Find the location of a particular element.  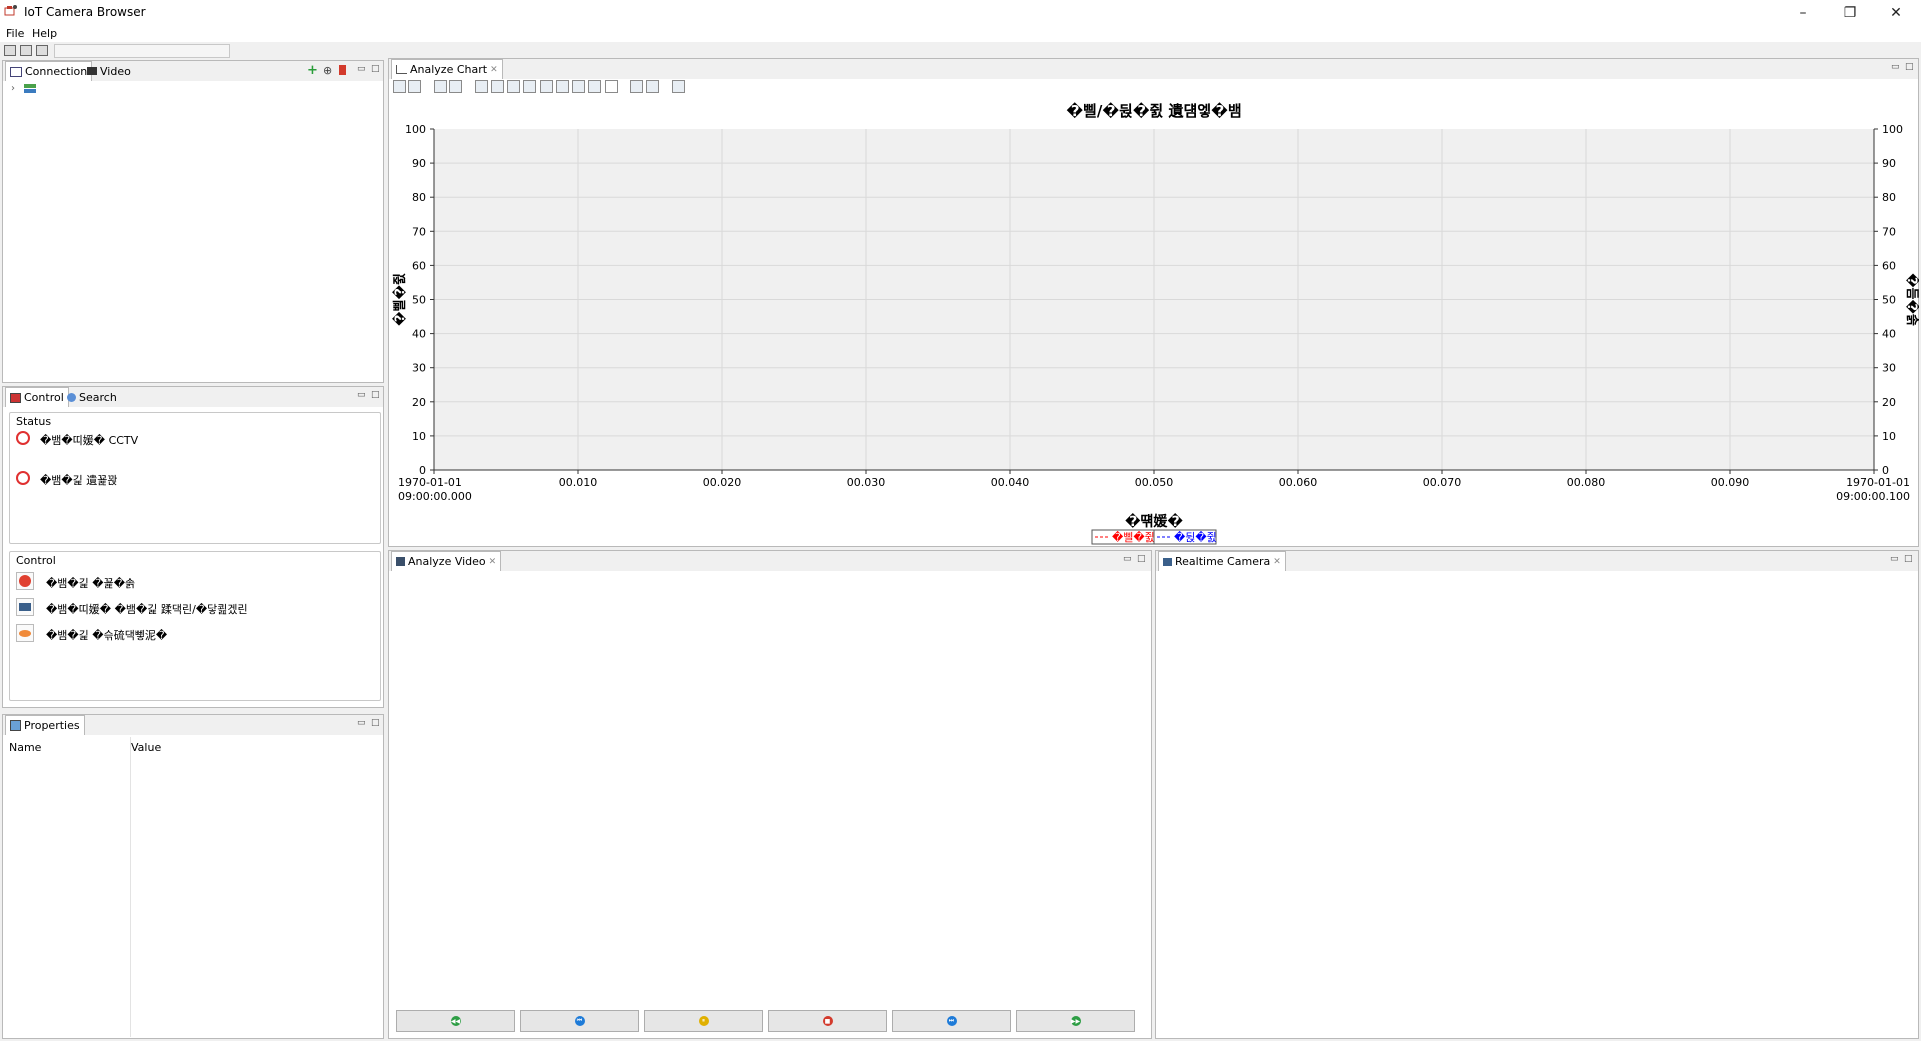

navigator-tabstrip: Connection Video + ⊕ ▭ □ is located at coordinates (193, 71).